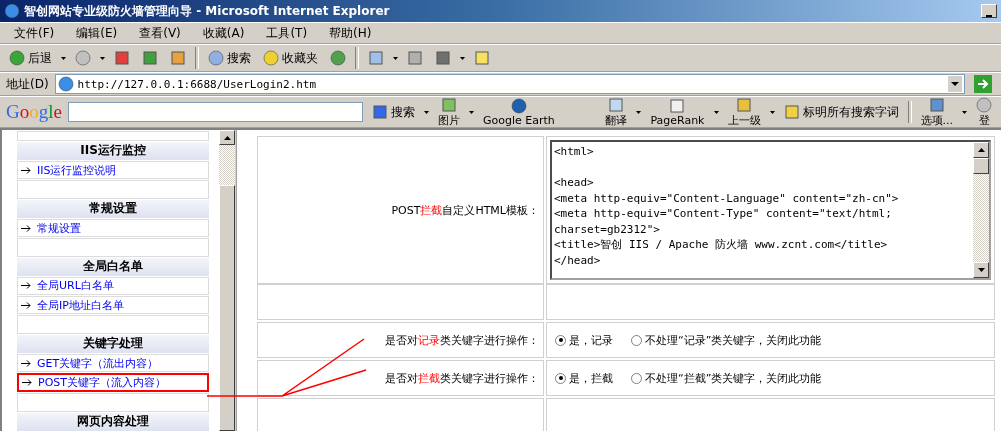 The height and width of the screenshot is (431, 1001). I want to click on pagerank-button: PageRank, so click(677, 112).